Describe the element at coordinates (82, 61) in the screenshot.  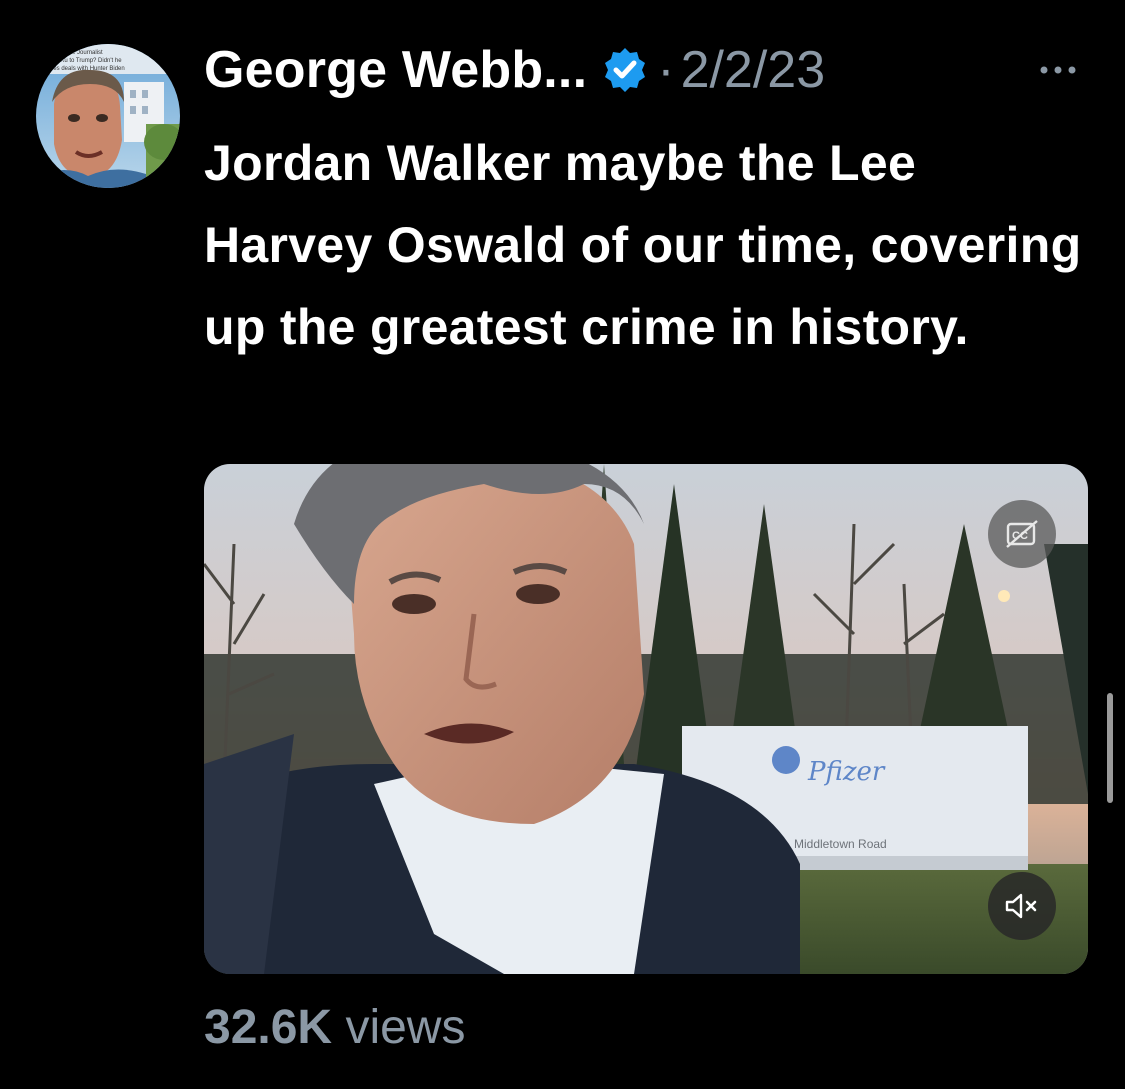
I see `svg-text: one of Xu to Trump? Didn't he` at that location.